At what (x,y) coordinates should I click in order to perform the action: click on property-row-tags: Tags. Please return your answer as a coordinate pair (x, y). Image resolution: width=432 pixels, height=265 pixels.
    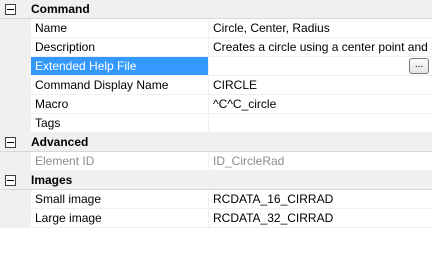
    Looking at the image, I should click on (216, 123).